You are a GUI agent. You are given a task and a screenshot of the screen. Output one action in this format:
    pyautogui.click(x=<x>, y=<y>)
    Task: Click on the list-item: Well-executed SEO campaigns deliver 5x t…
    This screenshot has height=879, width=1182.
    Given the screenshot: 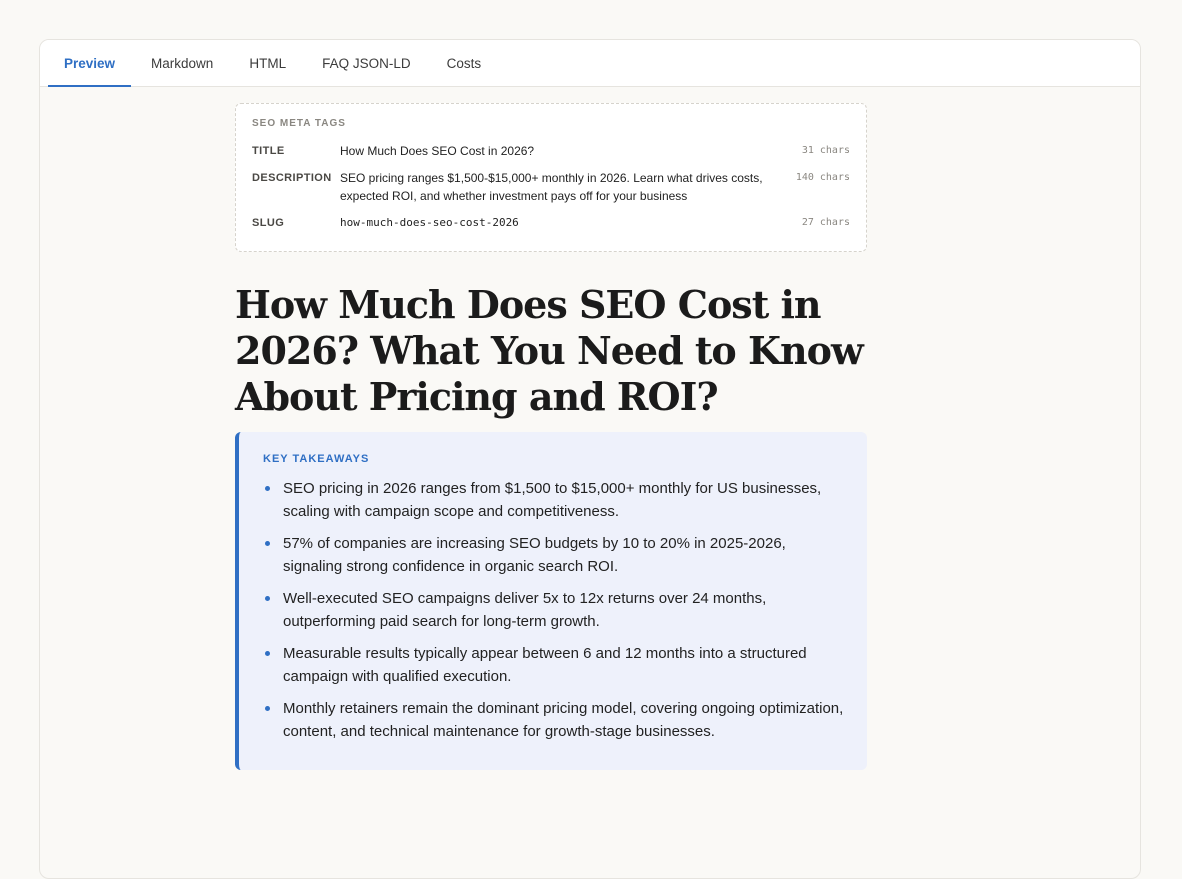 What is the action you would take?
    pyautogui.click(x=554, y=610)
    